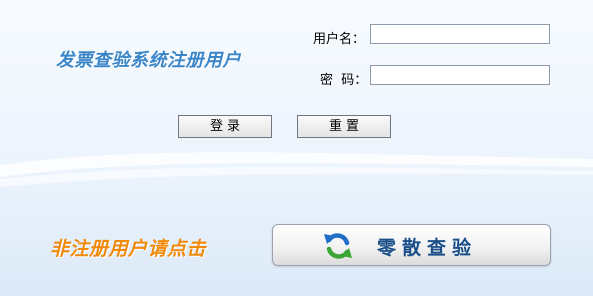 This screenshot has height=296, width=593. What do you see at coordinates (344, 80) in the screenshot?
I see `password-label: 密 码：` at bounding box center [344, 80].